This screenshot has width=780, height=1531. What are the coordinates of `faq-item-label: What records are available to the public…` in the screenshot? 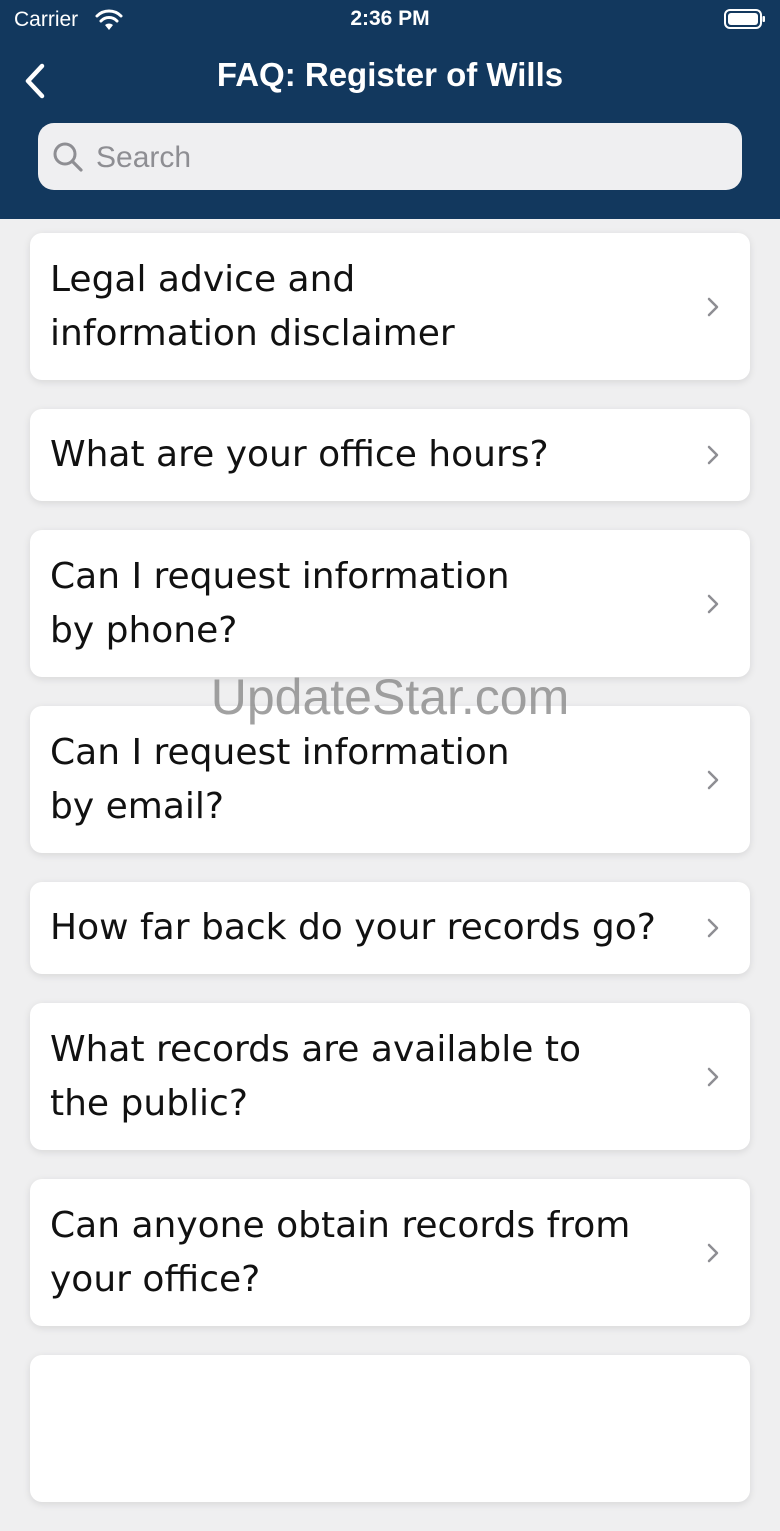 It's located at (315, 1076).